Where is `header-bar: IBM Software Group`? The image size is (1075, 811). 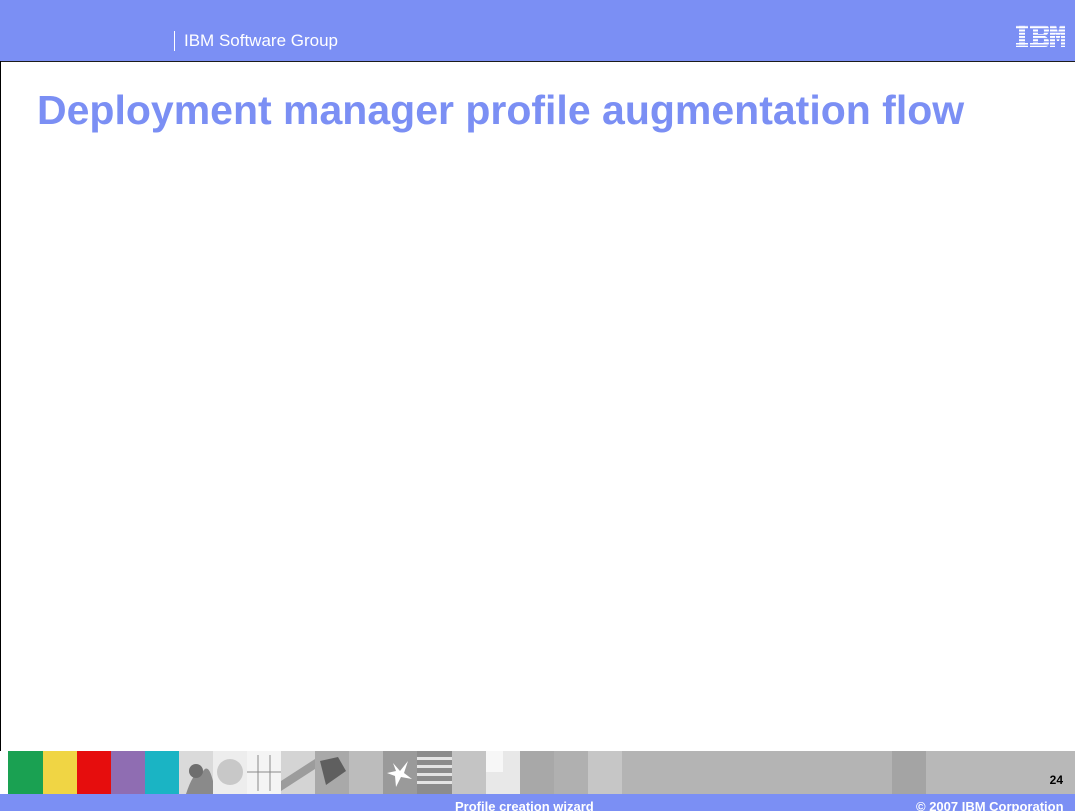 header-bar: IBM Software Group is located at coordinates (537, 31).